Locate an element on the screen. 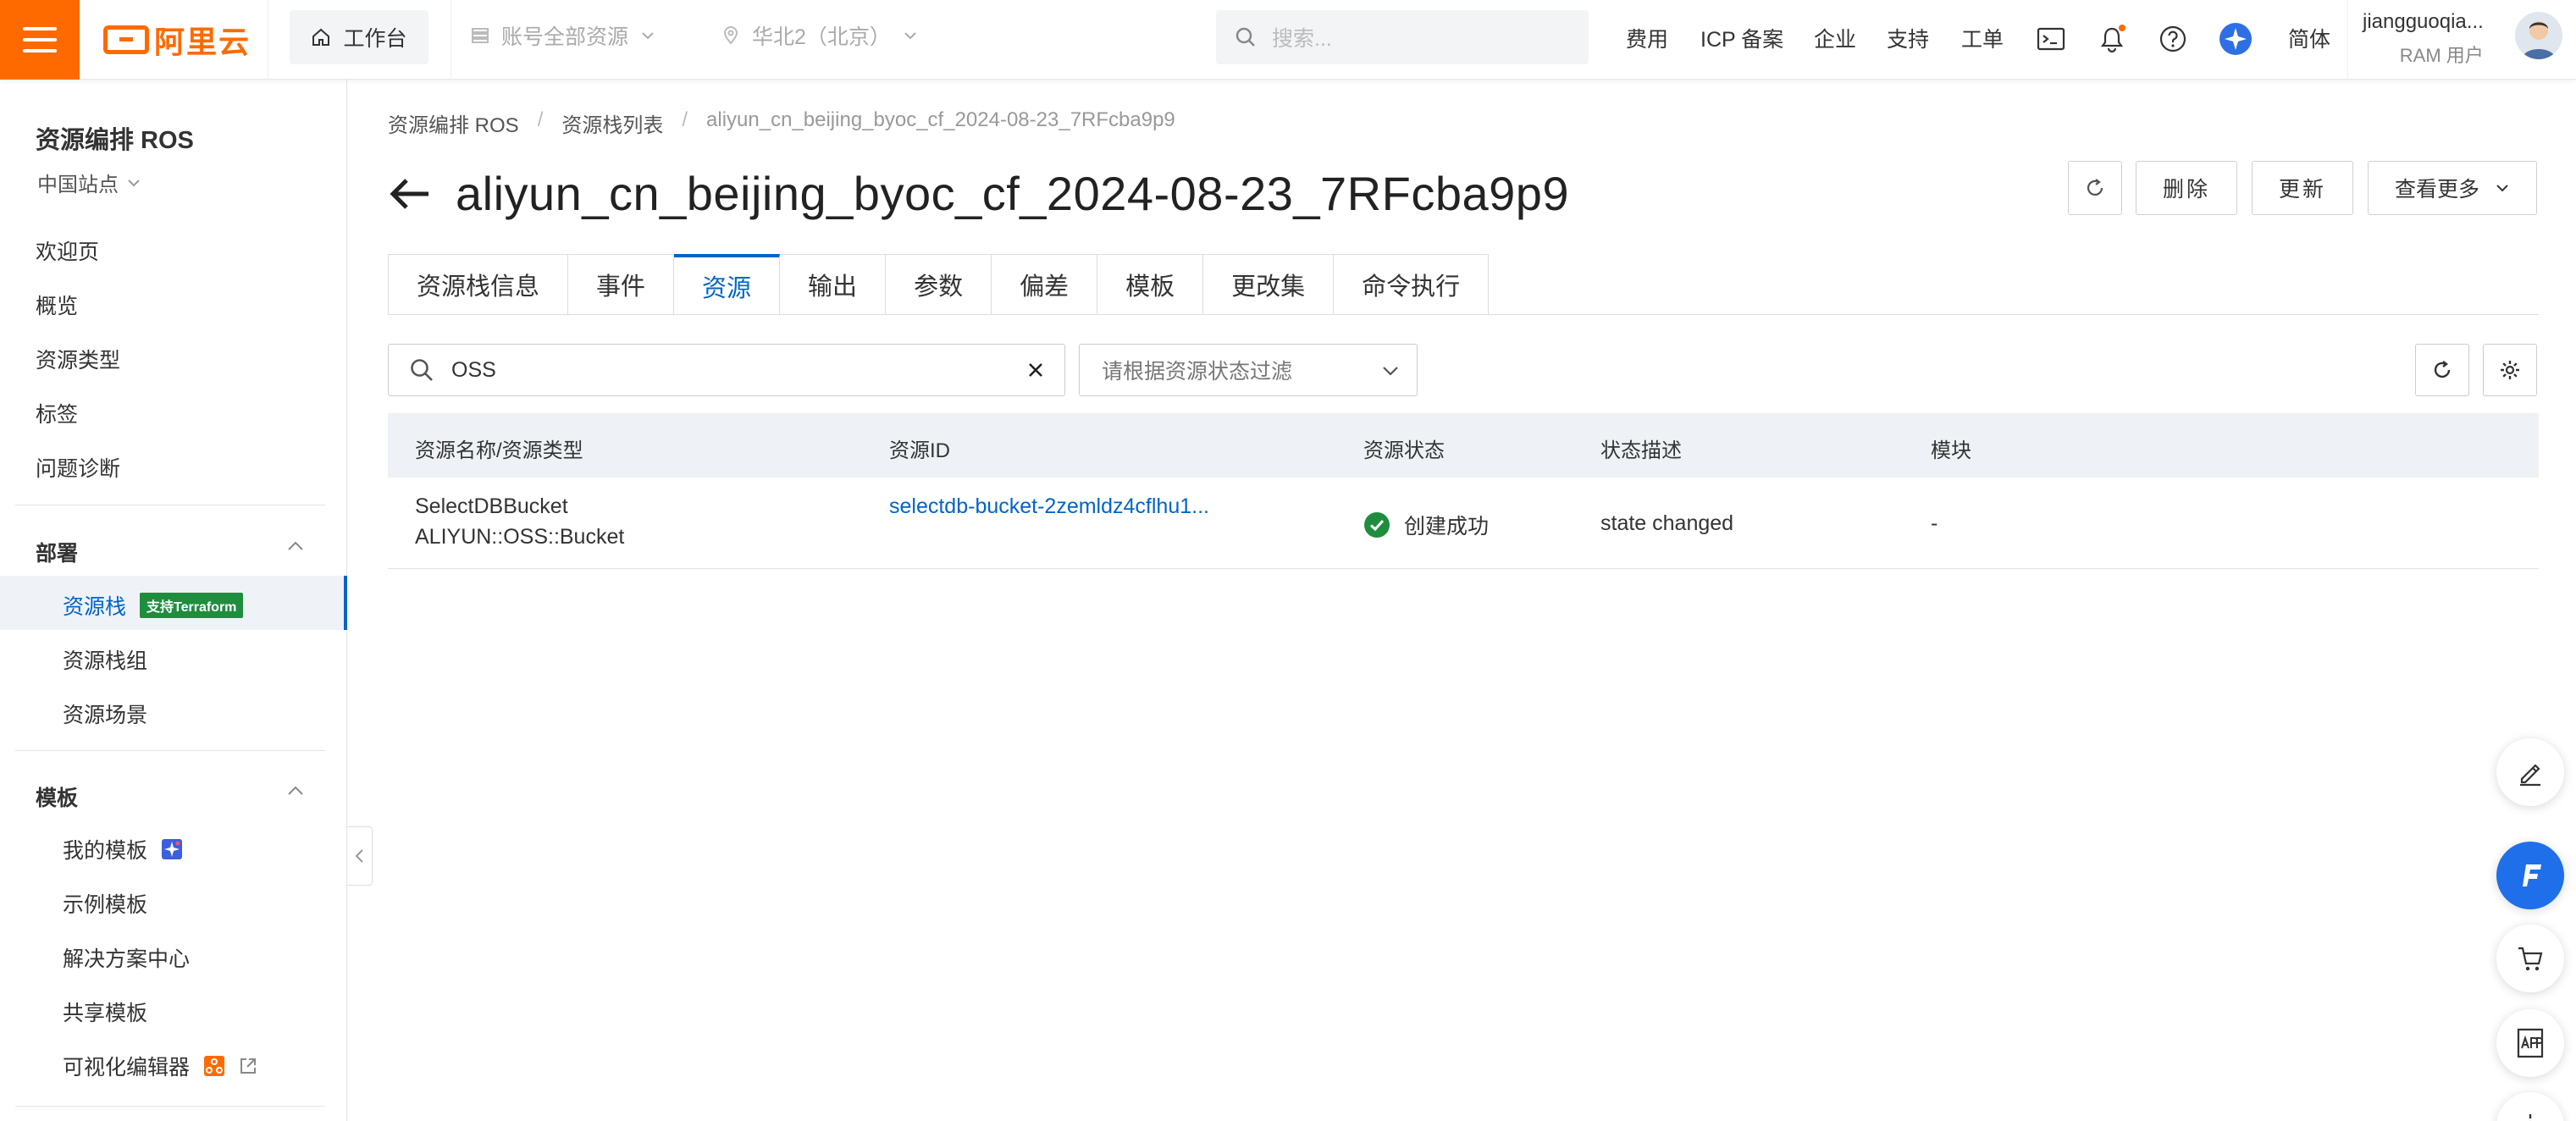 Image resolution: width=2576 pixels, height=1121 pixels. sidebar-item-welcome: 欢迎页 is located at coordinates (67, 250).